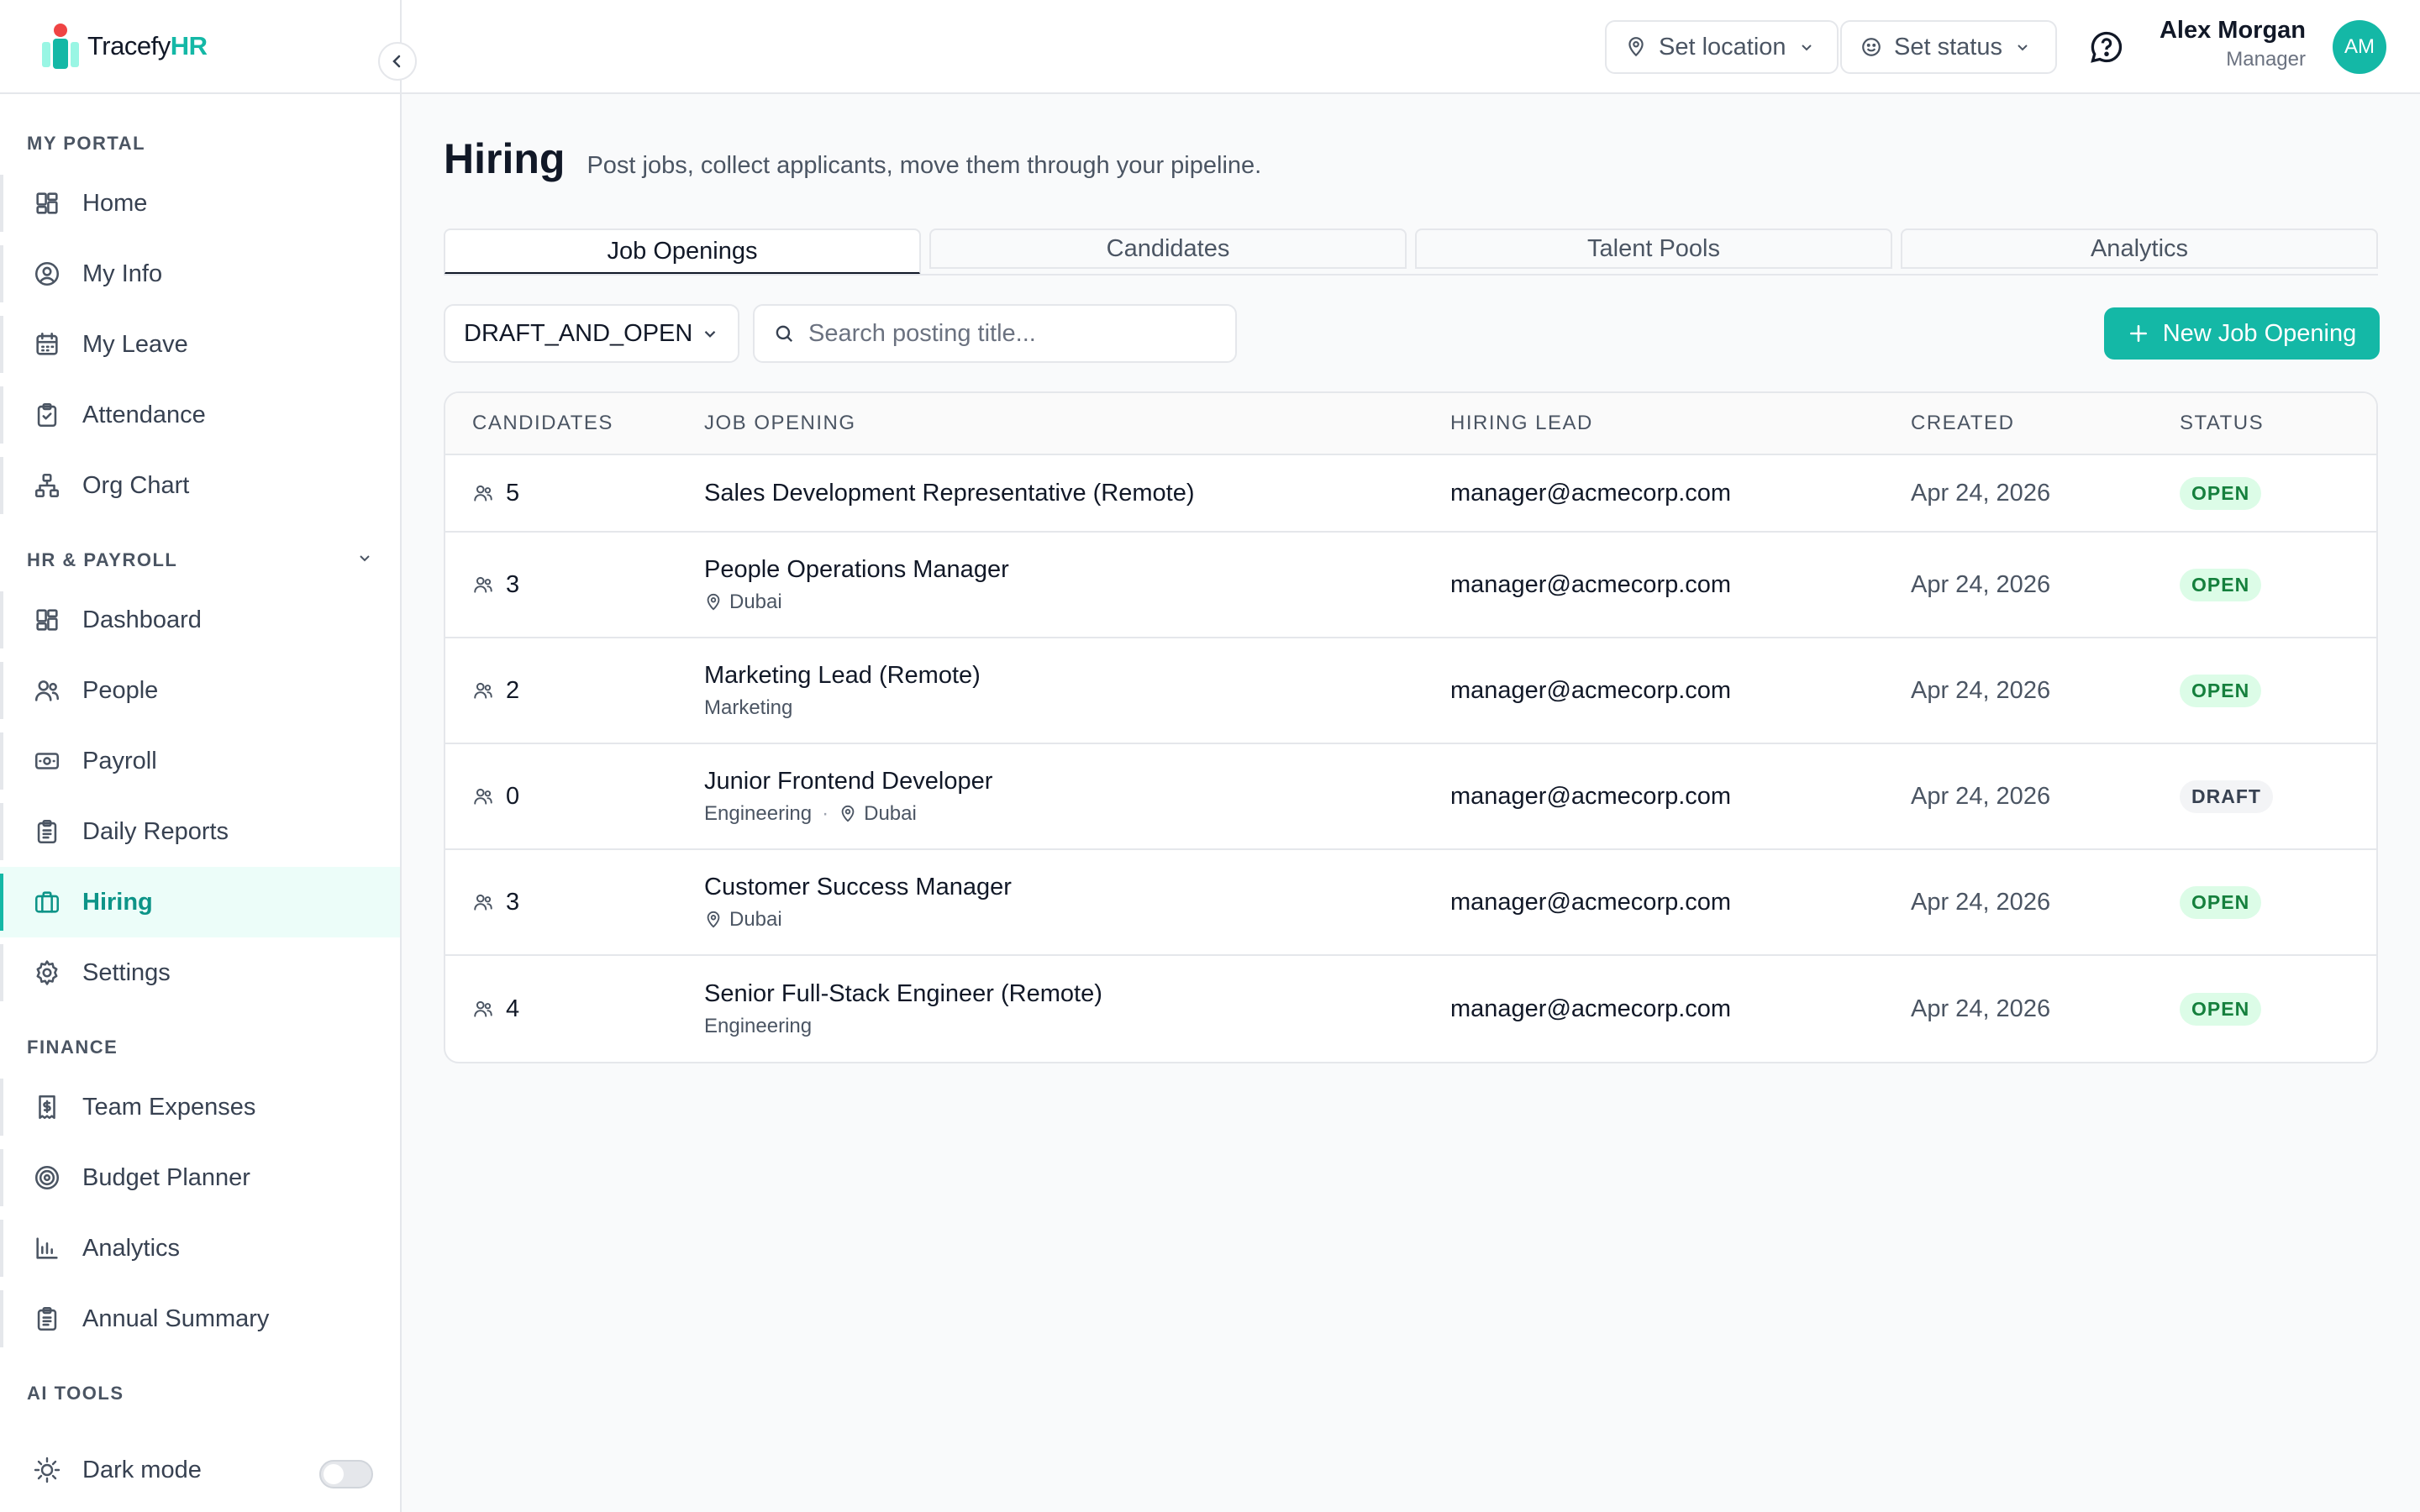  I want to click on chevron-left-icon, so click(397, 61).